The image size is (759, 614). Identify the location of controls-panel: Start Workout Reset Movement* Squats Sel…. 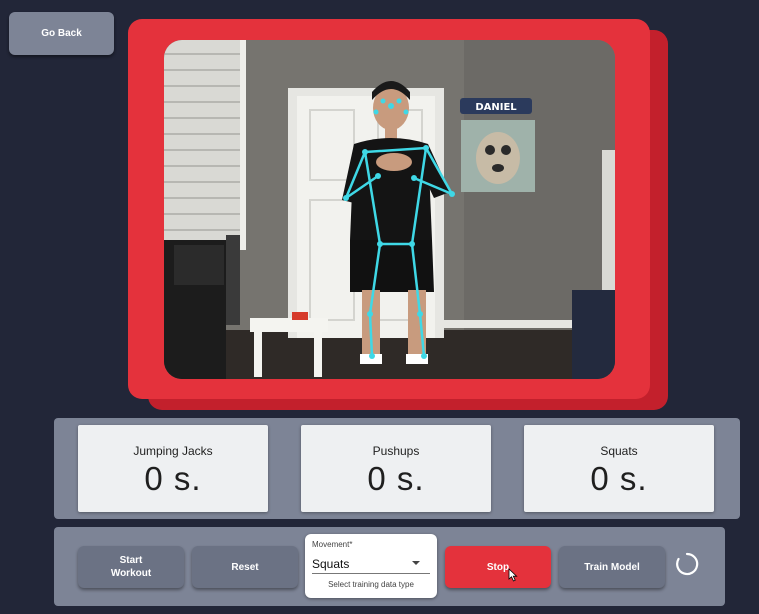
(389, 566).